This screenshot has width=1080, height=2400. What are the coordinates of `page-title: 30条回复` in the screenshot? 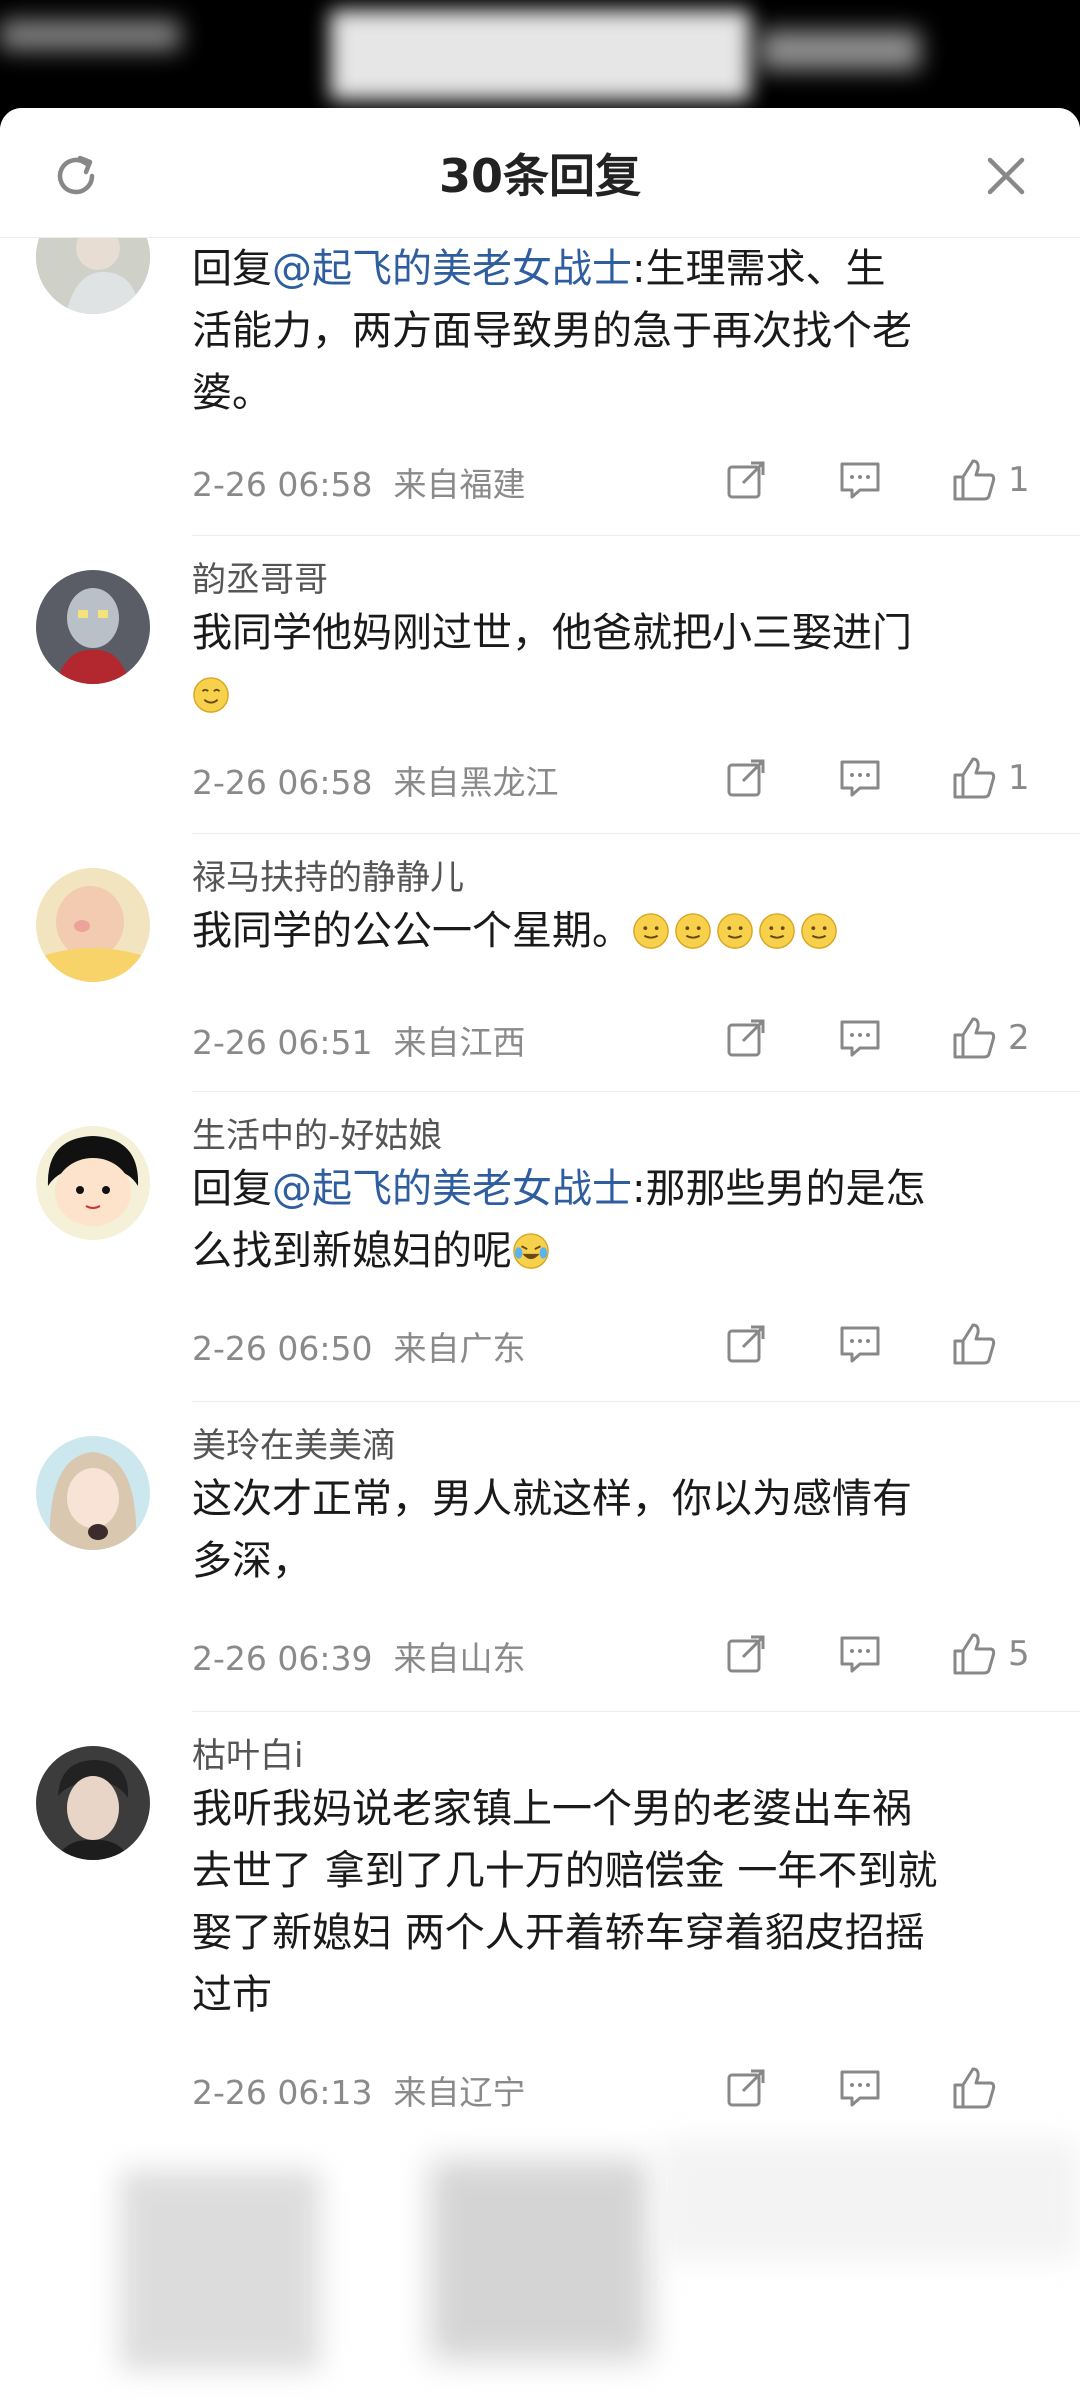 It's located at (539, 176).